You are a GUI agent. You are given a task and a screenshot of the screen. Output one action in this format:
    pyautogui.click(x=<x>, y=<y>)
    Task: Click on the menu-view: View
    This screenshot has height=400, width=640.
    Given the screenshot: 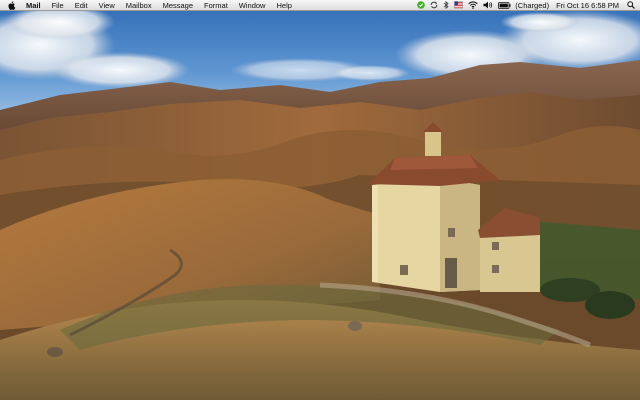 What is the action you would take?
    pyautogui.click(x=107, y=5)
    